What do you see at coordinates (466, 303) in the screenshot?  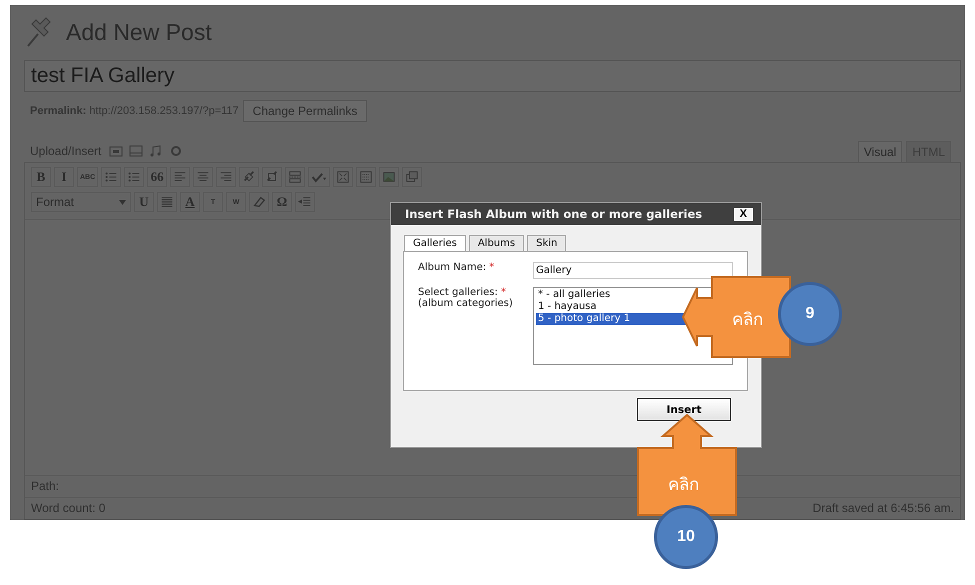 I see `galleries-hint: (album categories)` at bounding box center [466, 303].